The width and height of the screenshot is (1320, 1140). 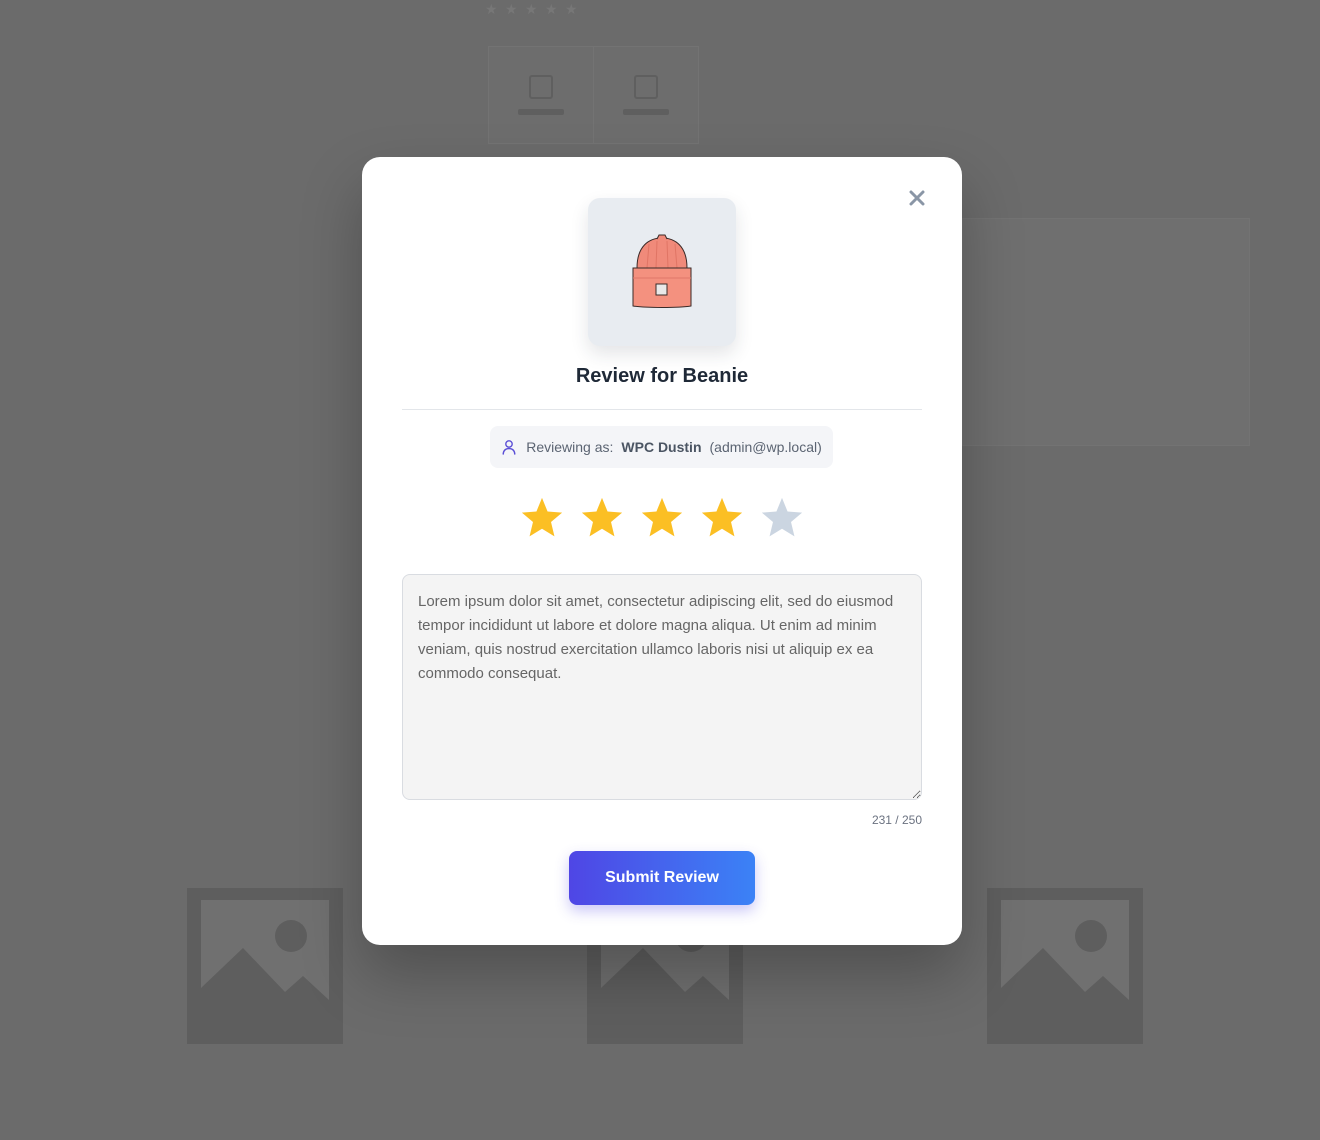 I want to click on beanie-hat-icon, so click(x=662, y=271).